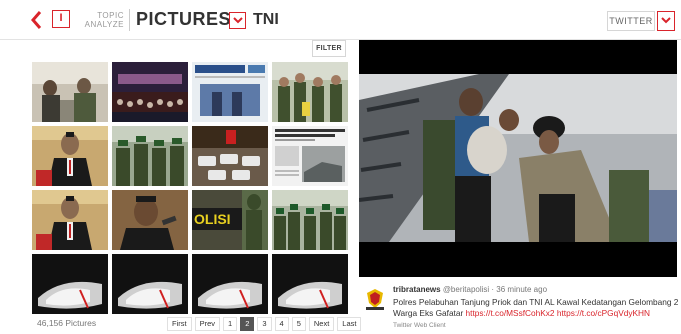 The height and width of the screenshot is (334, 681). Describe the element at coordinates (340, 20) in the screenshot. I see `topic-header: I TOPIC ANALYZE PICTURES TNI TWITTER` at that location.